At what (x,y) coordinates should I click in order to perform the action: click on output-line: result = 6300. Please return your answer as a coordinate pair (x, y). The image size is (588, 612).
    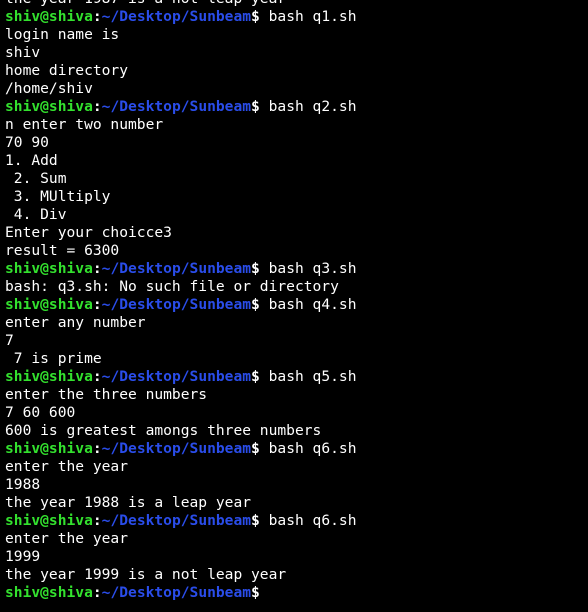
    Looking at the image, I should click on (62, 250).